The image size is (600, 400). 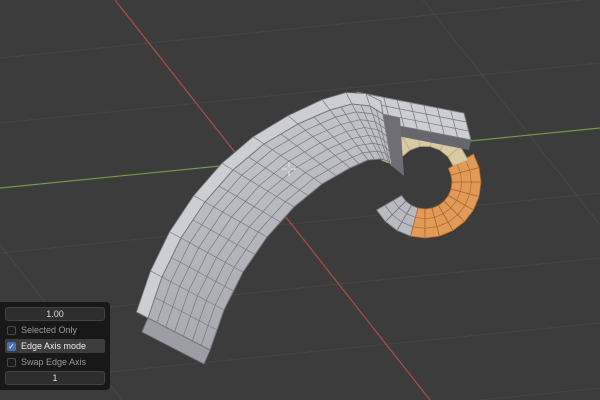 I want to click on count-field: 1, so click(x=55, y=378).